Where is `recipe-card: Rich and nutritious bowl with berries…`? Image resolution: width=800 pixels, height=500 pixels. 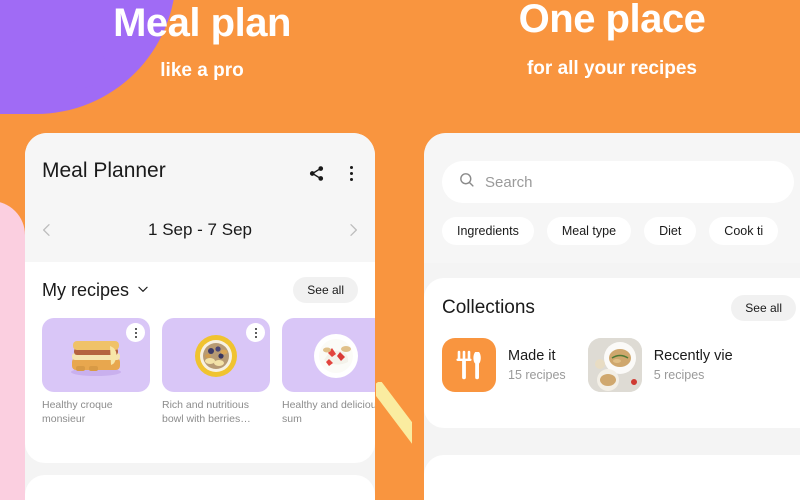
recipe-card: Rich and nutritious bowl with berries… is located at coordinates (216, 372).